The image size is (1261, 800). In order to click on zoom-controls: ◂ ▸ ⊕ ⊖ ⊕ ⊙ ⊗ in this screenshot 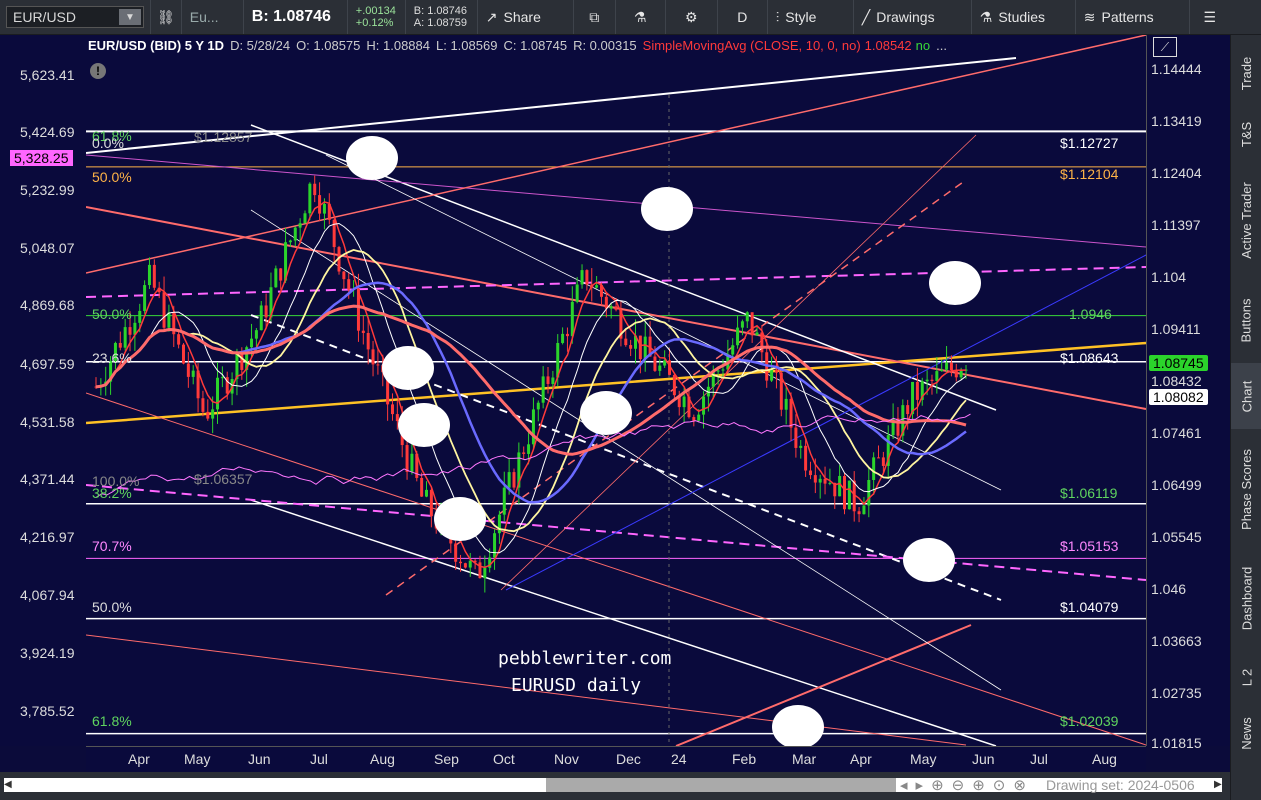, I will do `click(963, 785)`.